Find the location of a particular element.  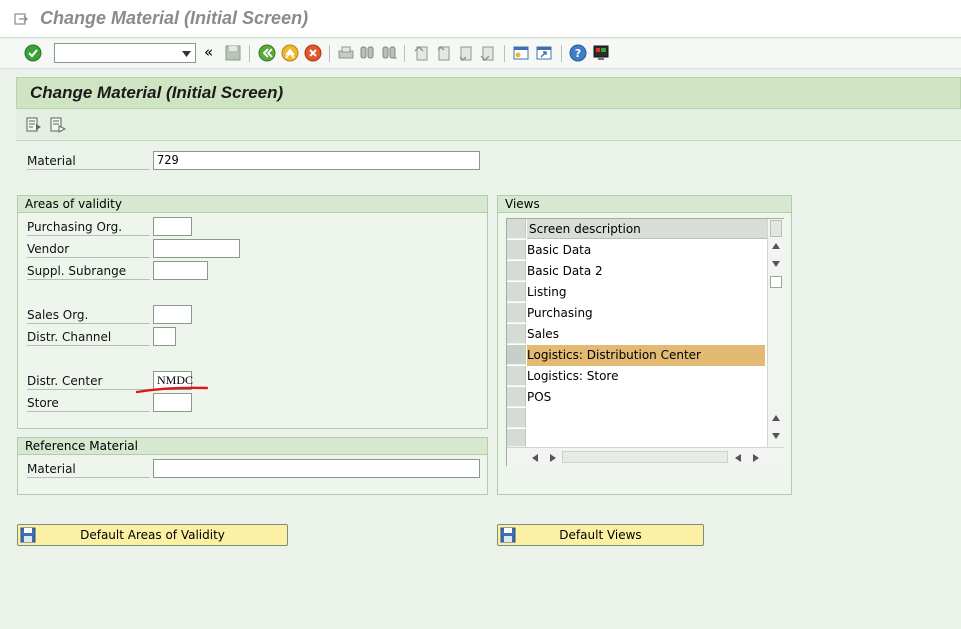

cancel-icon is located at coordinates (313, 53).